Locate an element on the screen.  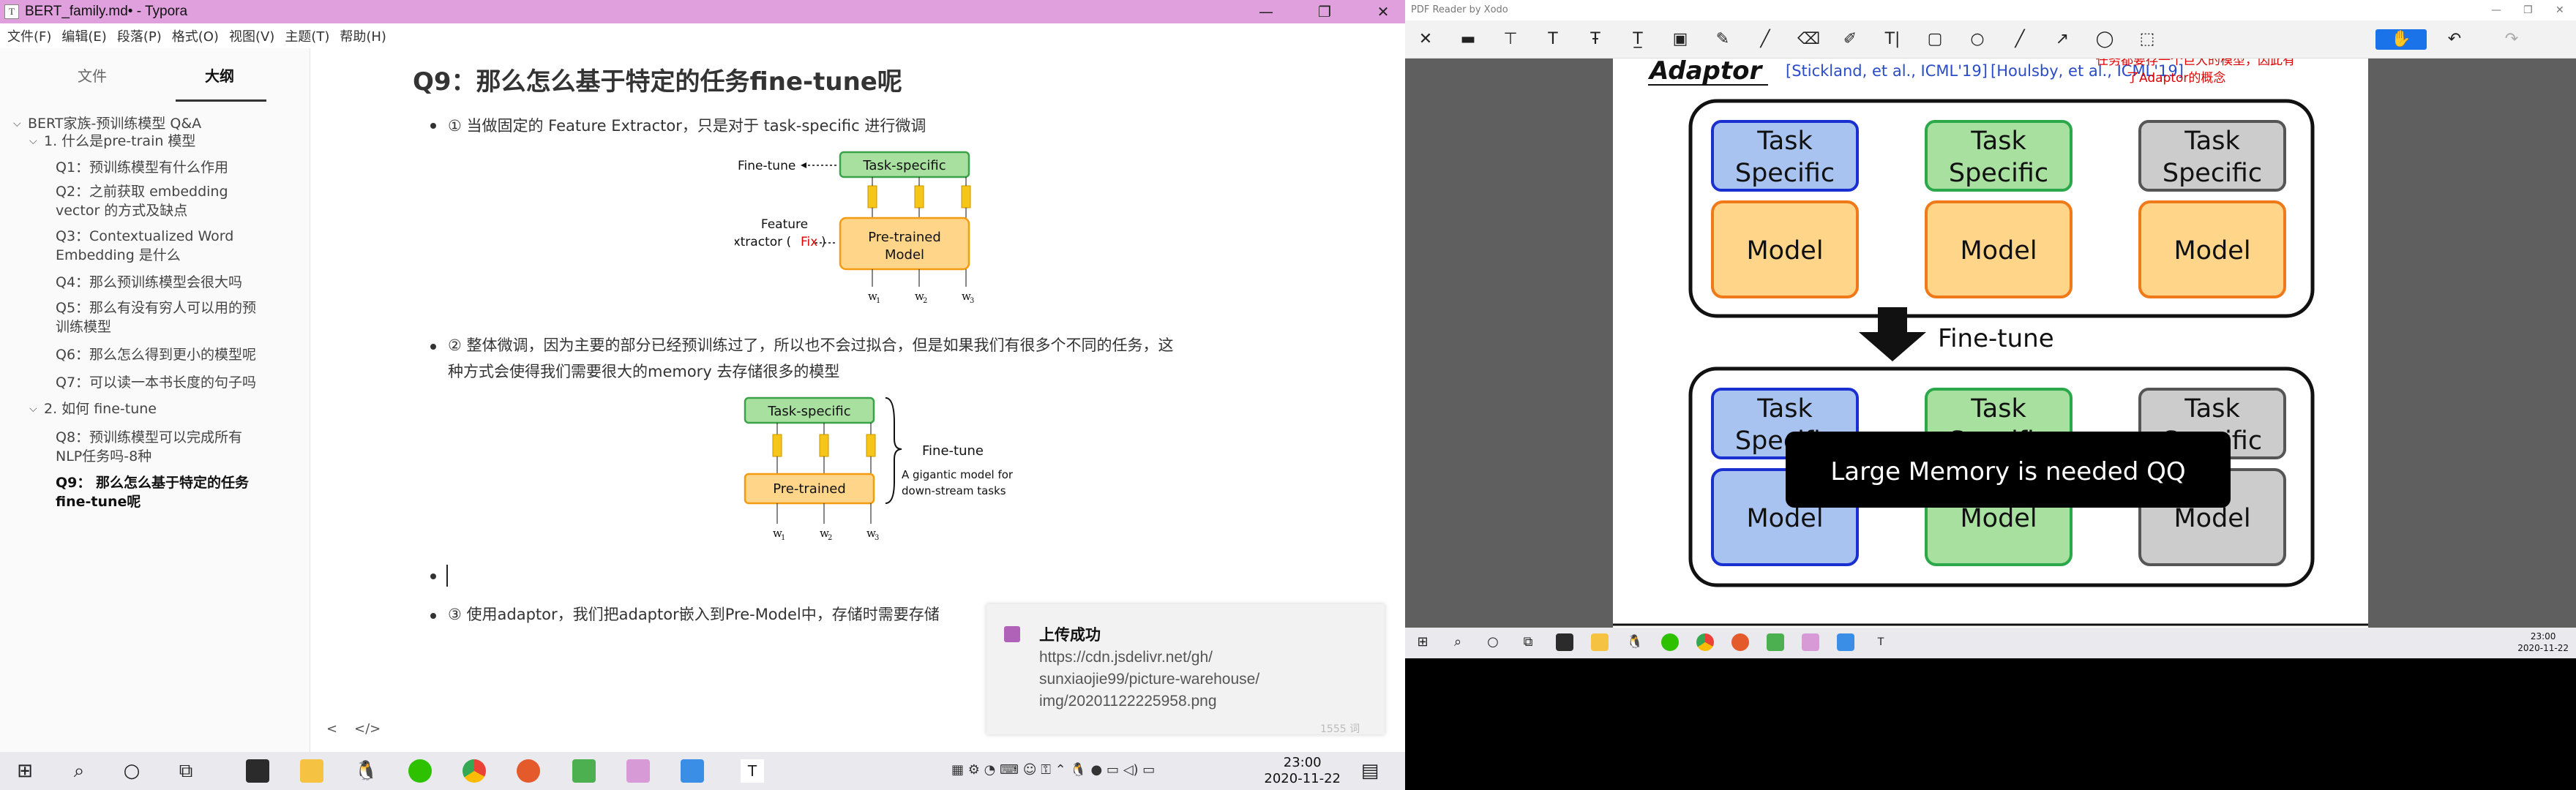
signature-icon: ✎ is located at coordinates (1722, 39).